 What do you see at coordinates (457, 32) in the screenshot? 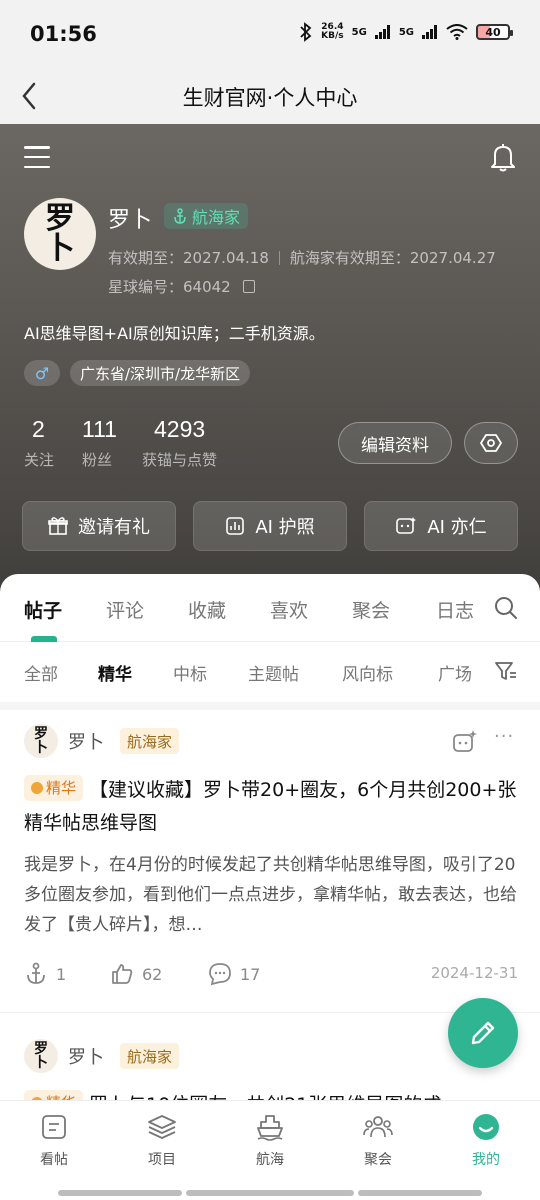
I see `wifi-icon` at bounding box center [457, 32].